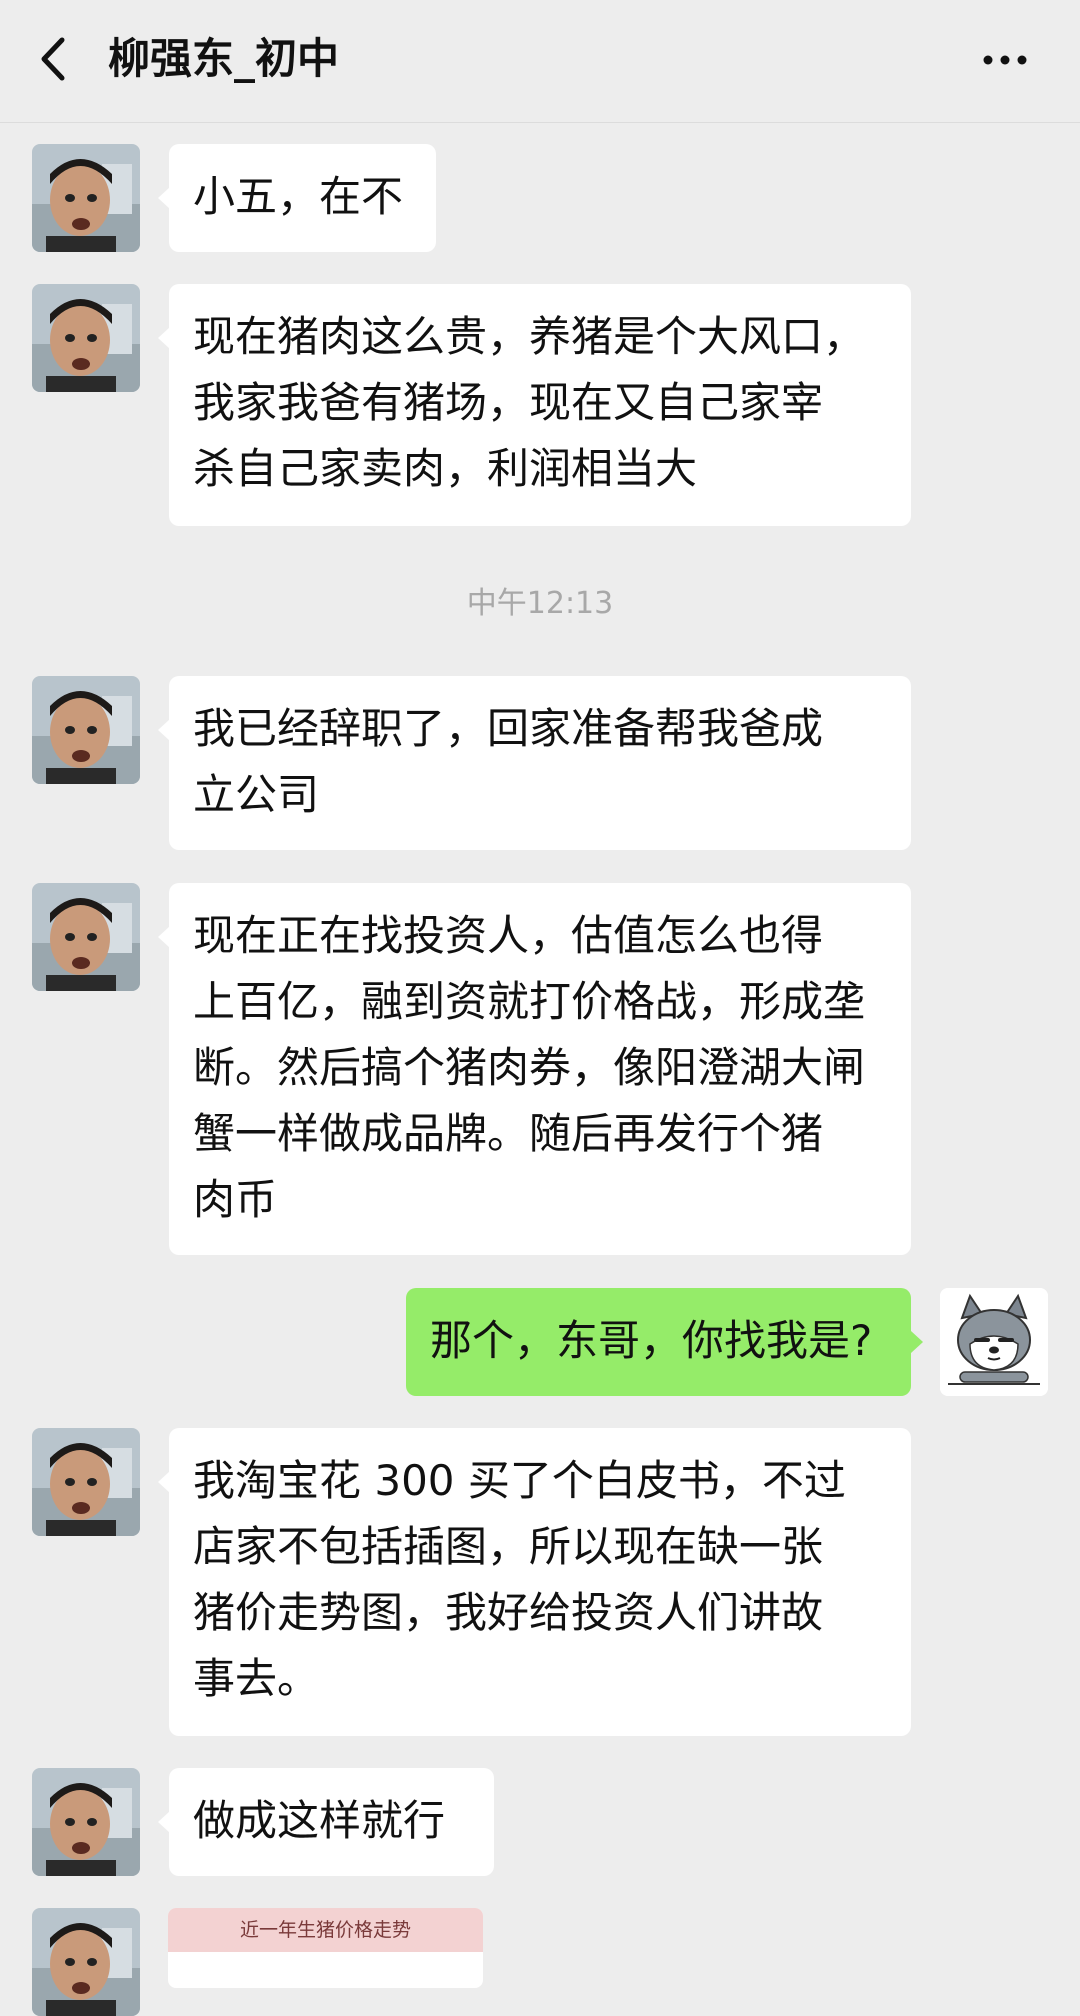 Image resolution: width=1080 pixels, height=2016 pixels. What do you see at coordinates (540, 61) in the screenshot?
I see `chat-header: 柳强东_初中` at bounding box center [540, 61].